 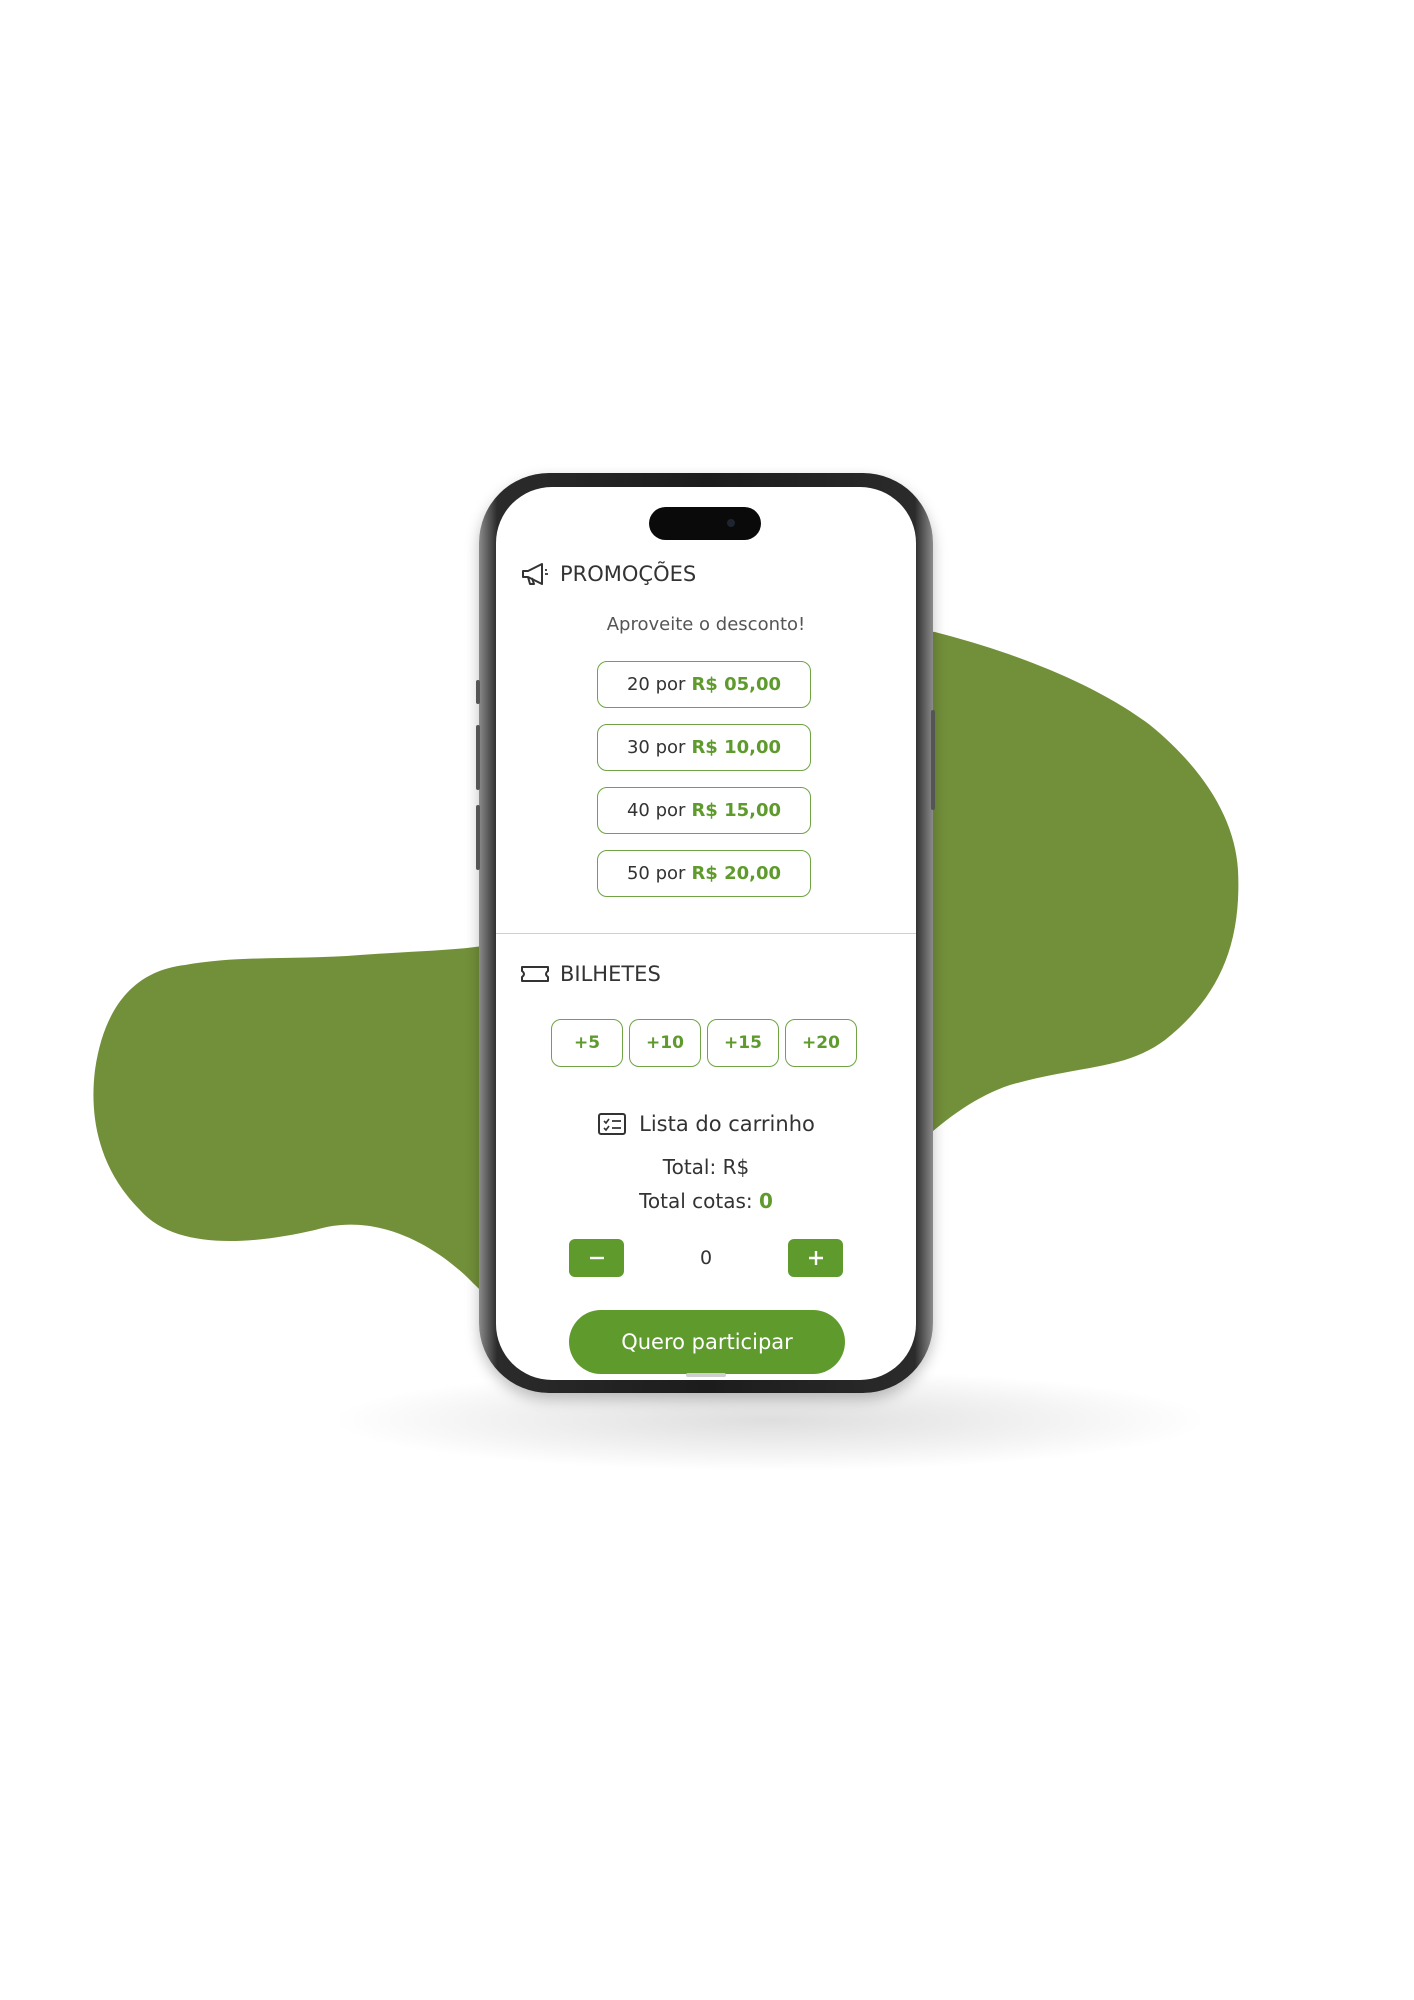 What do you see at coordinates (706, 624) in the screenshot?
I see `promocoes-subtitle: Aproveite o desconto!` at bounding box center [706, 624].